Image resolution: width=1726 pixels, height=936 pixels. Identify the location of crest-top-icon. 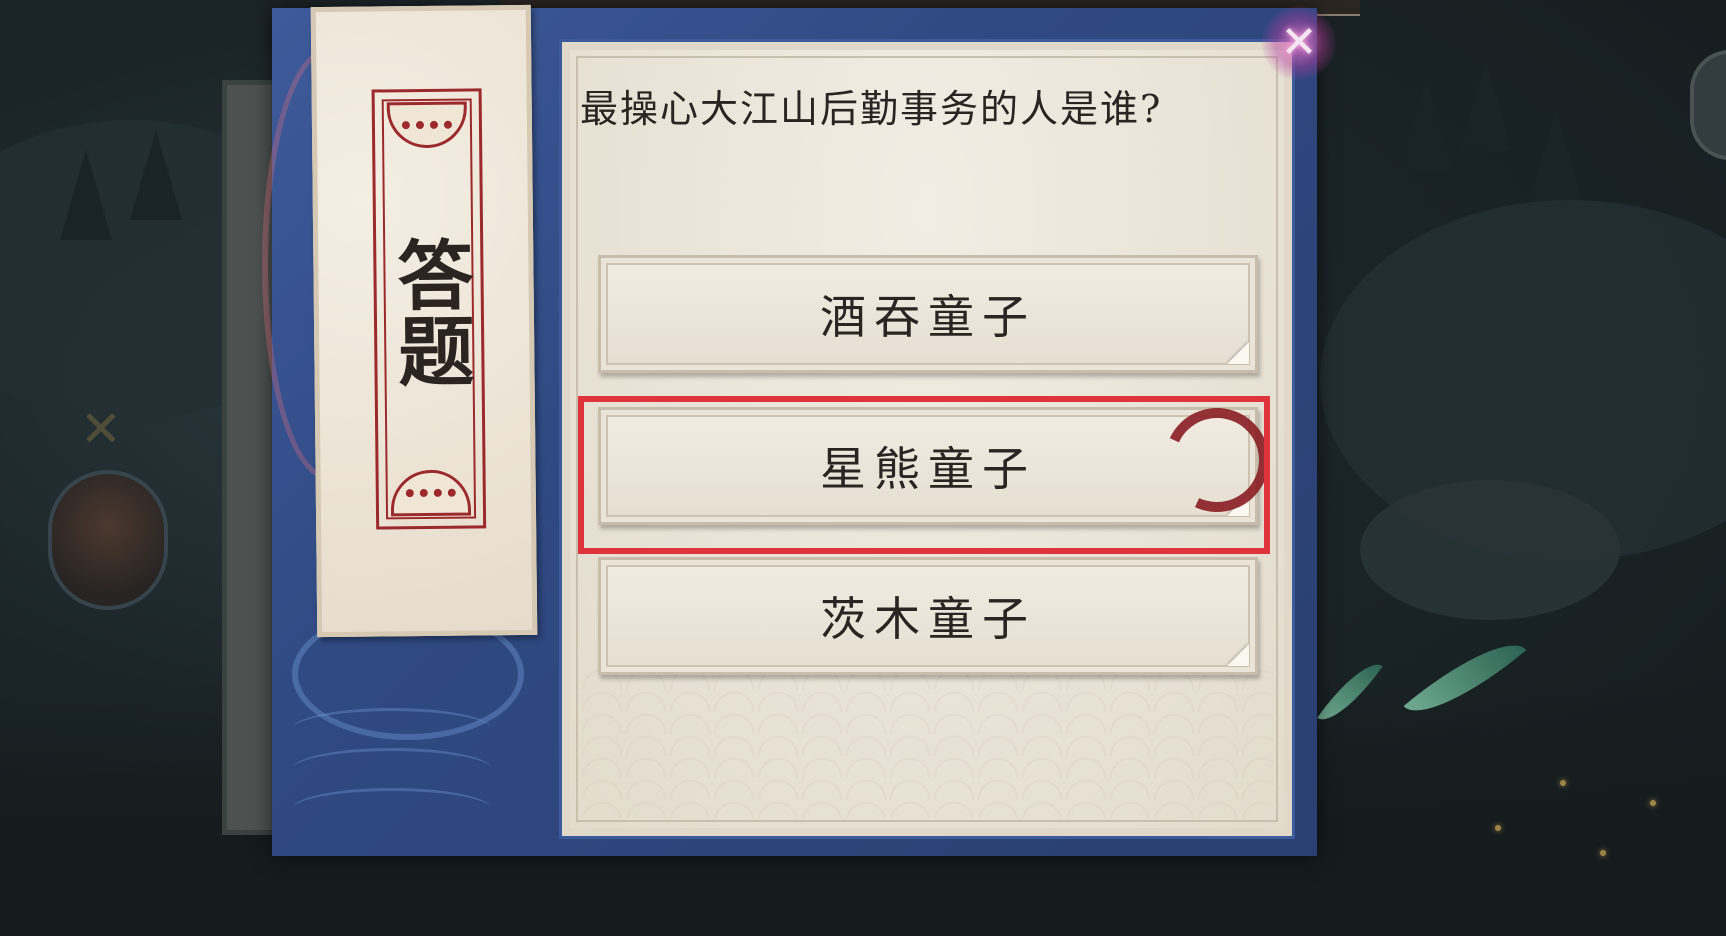
(427, 125).